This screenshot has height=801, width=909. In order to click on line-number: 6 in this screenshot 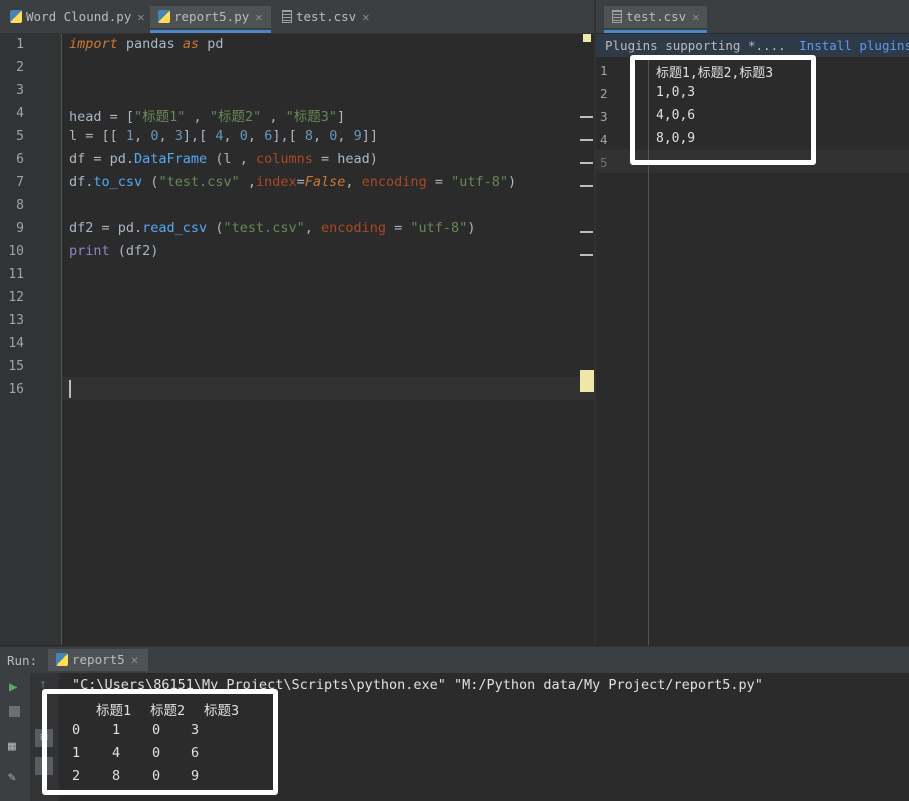, I will do `click(20, 159)`.